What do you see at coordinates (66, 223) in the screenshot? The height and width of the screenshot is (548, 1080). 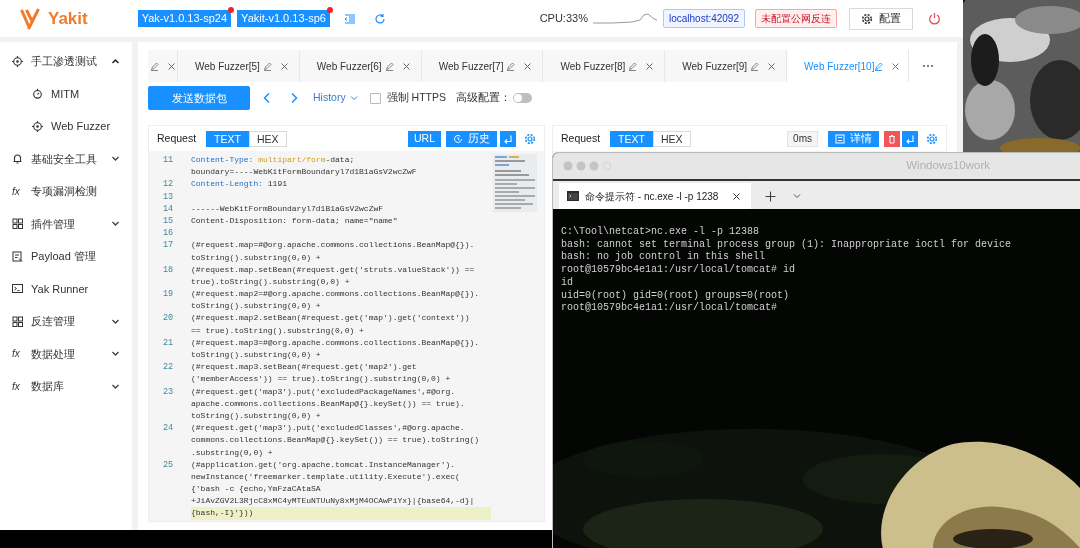 I see `sidebar-item: 插件管理` at bounding box center [66, 223].